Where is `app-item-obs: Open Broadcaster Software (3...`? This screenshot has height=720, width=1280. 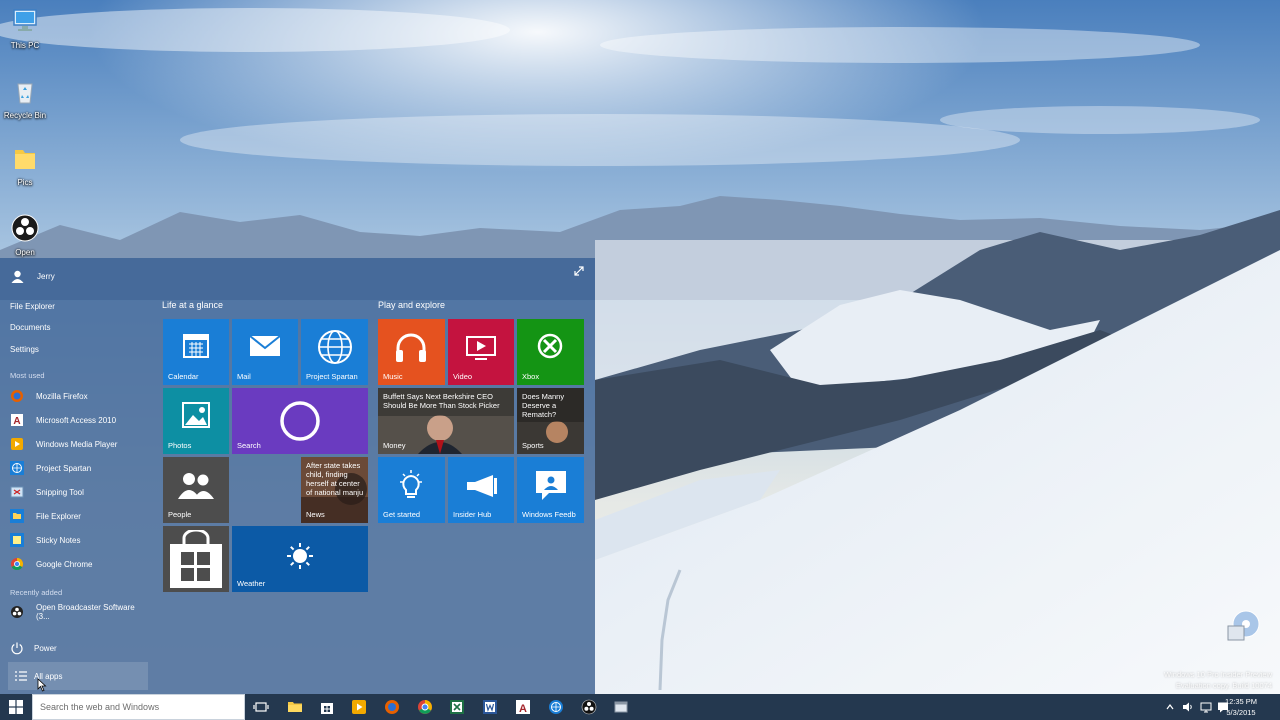
app-item-obs: Open Broadcaster Software (3... is located at coordinates (80, 612).